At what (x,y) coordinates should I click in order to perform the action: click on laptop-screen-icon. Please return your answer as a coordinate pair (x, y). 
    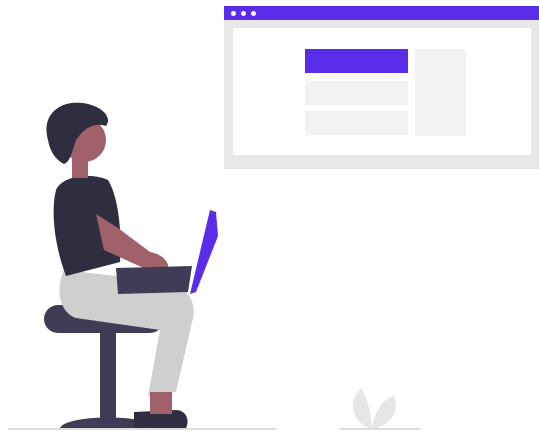
    Looking at the image, I should click on (204, 252).